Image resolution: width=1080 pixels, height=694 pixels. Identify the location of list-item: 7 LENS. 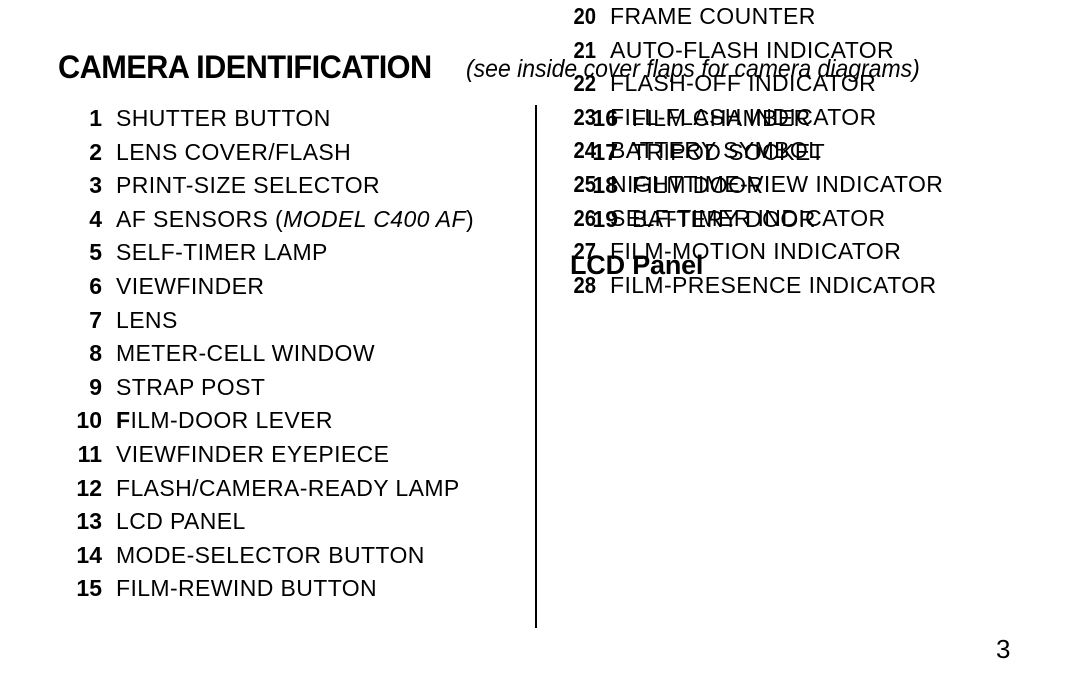
(265, 321).